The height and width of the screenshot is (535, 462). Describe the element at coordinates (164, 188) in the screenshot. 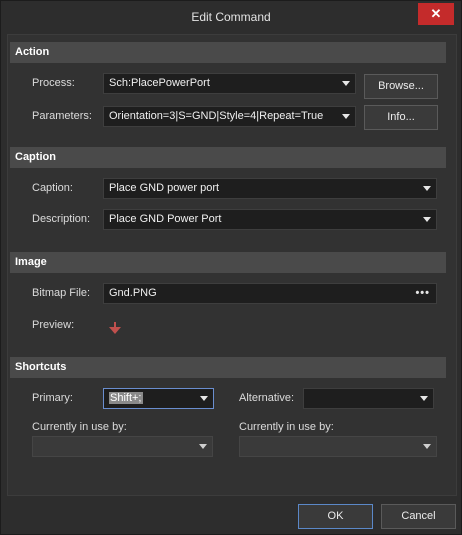

I see `caption-value: Place GND power port` at that location.